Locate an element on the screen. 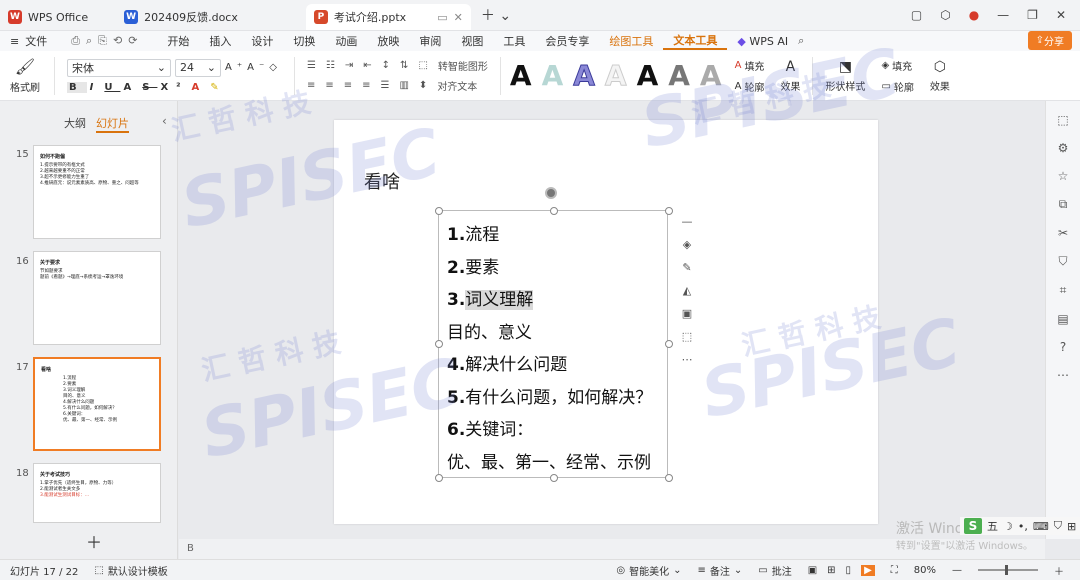 The height and width of the screenshot is (580, 1080). restore-icon: ❐ is located at coordinates (1032, 15).